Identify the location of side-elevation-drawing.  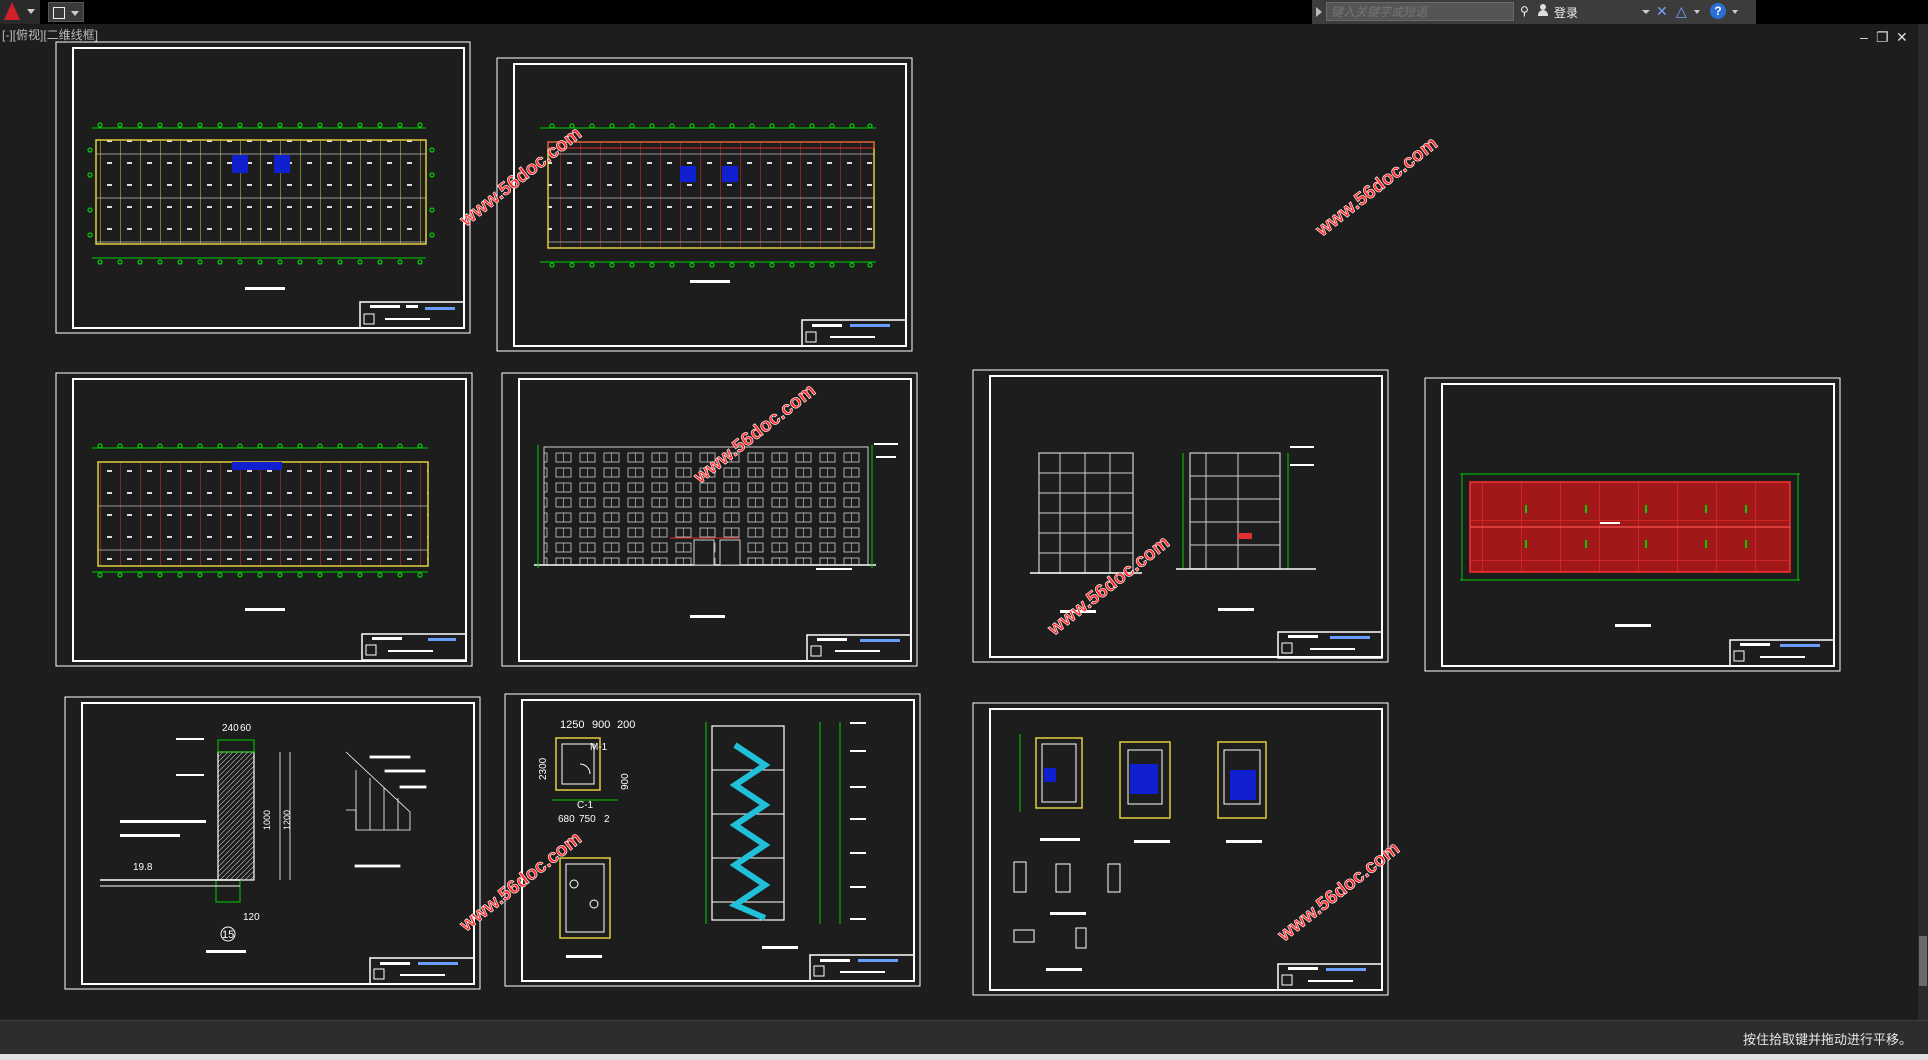
(1086, 532).